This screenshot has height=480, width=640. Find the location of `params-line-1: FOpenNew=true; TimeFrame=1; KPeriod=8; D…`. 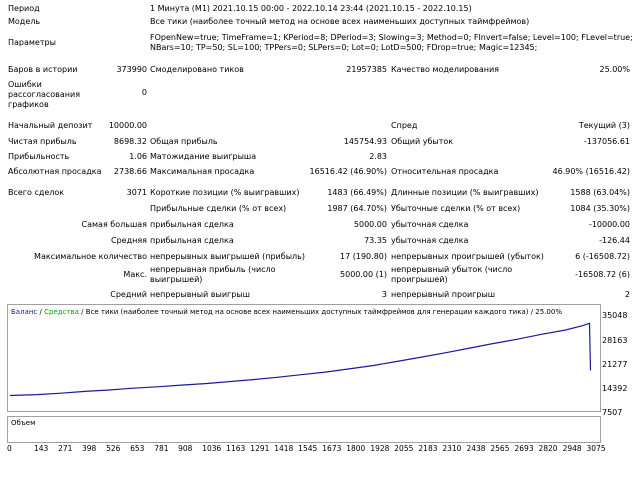

params-line-1: FOpenNew=true; TimeFrame=1; KPeriod=8; D… is located at coordinates (391, 37).